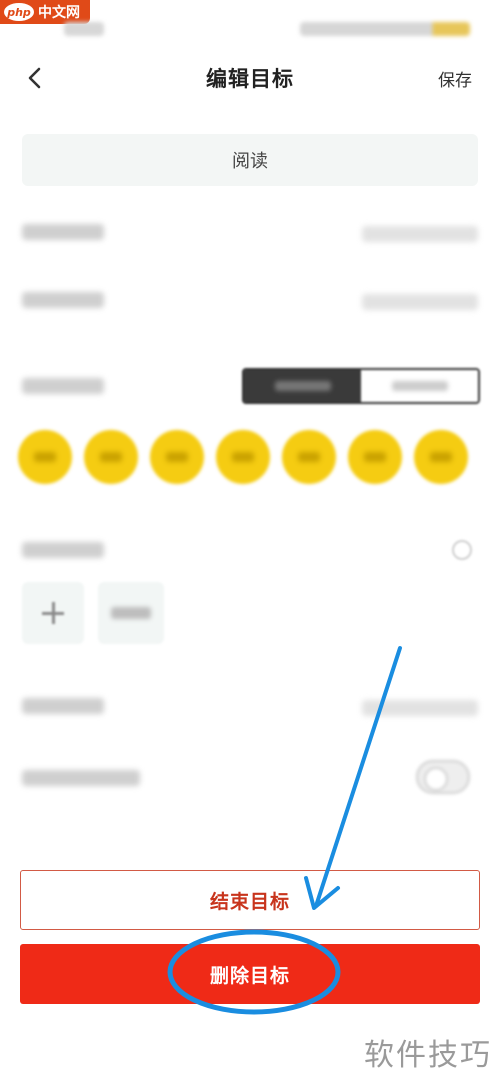  What do you see at coordinates (302, 386) in the screenshot?
I see `frequency-option-selected` at bounding box center [302, 386].